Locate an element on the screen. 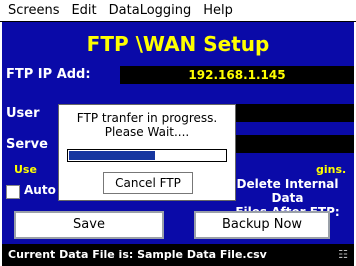 The height and width of the screenshot is (266, 356). user-label: User is located at coordinates (23, 113).